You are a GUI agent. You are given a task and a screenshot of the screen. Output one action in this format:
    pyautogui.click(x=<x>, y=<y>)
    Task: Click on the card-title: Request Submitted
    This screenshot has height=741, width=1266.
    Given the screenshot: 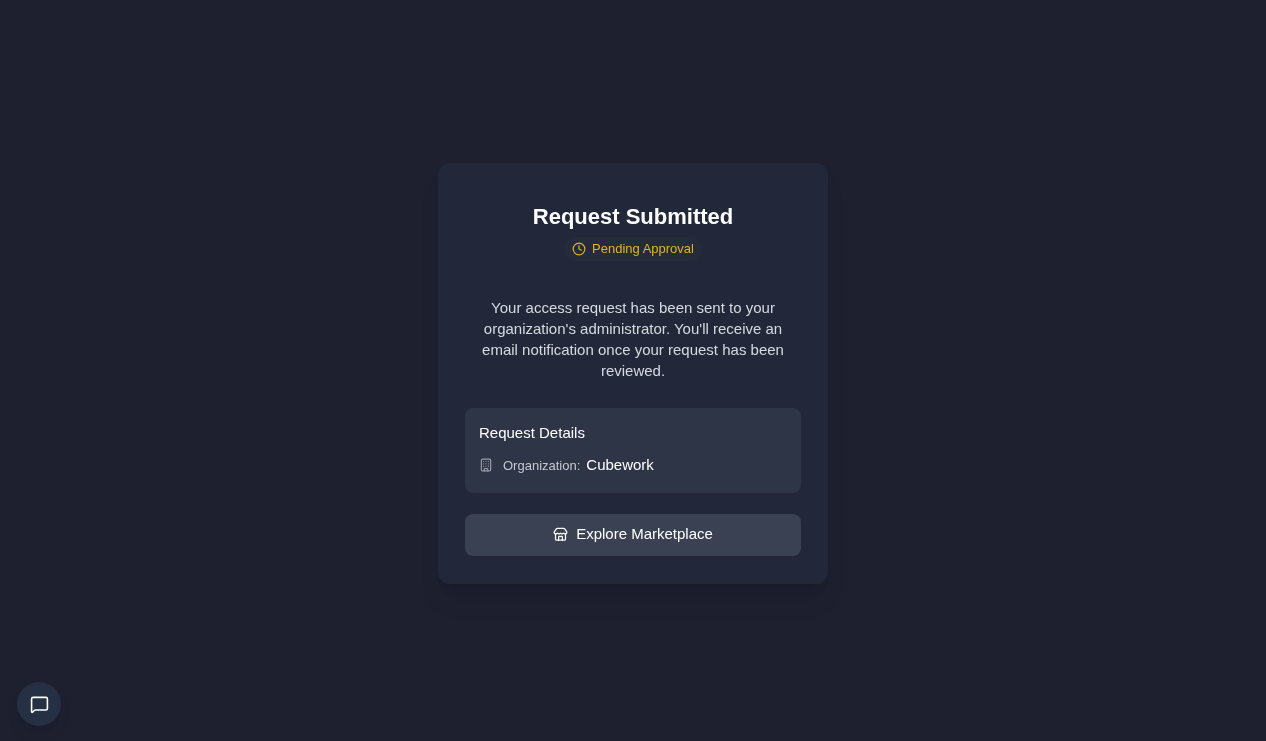 What is the action you would take?
    pyautogui.click(x=633, y=217)
    